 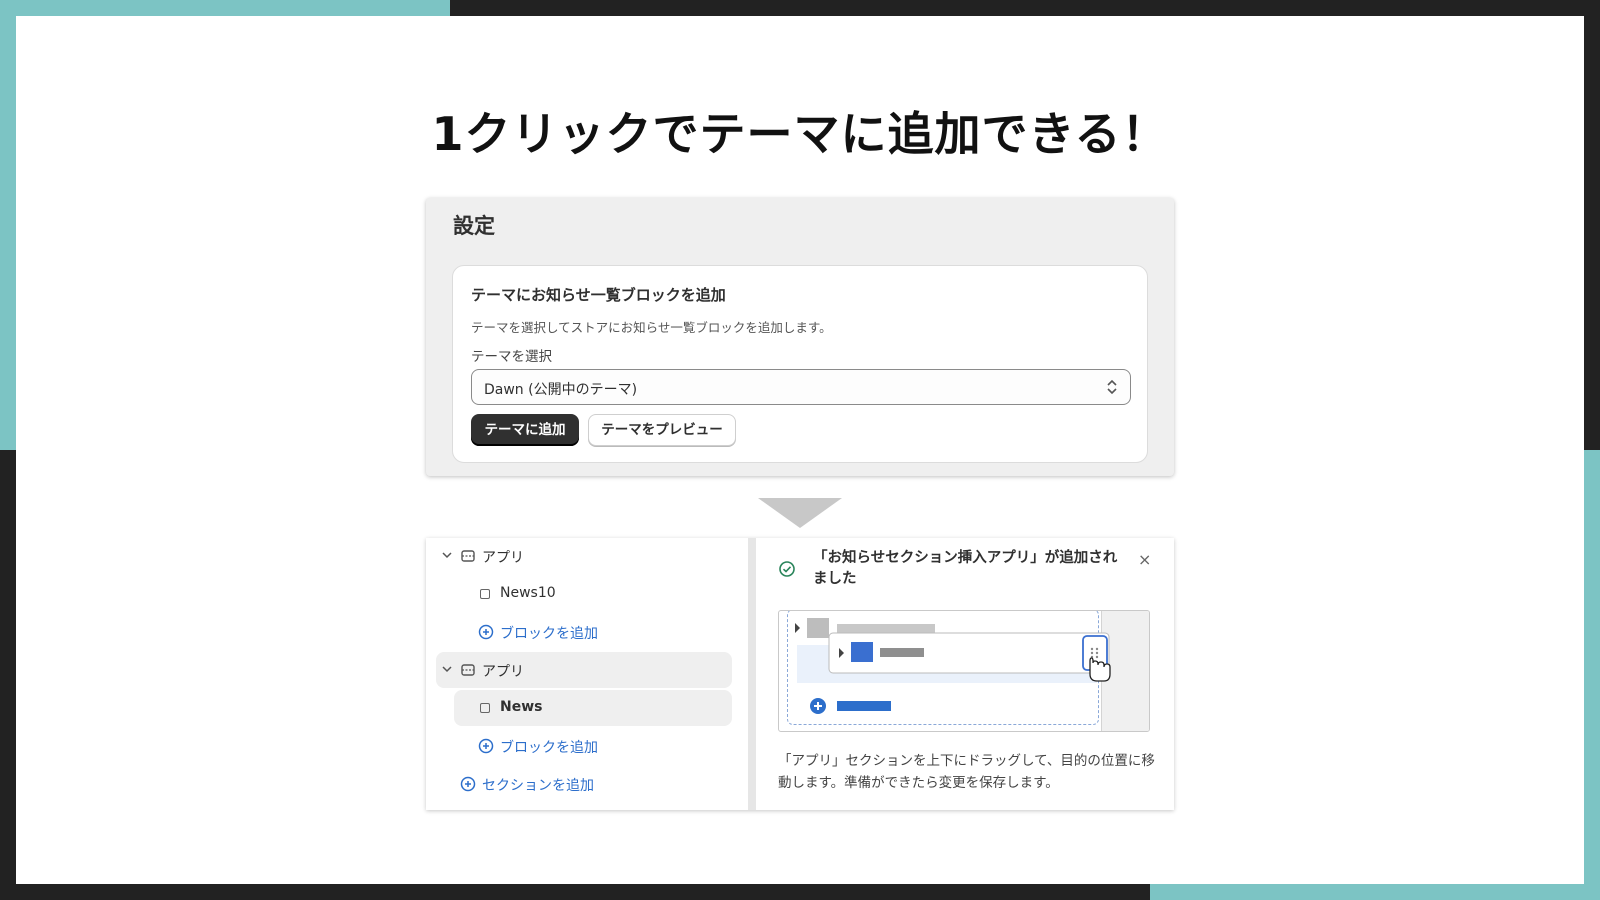 I want to click on tree-section-app-2: アプリ, so click(x=584, y=670).